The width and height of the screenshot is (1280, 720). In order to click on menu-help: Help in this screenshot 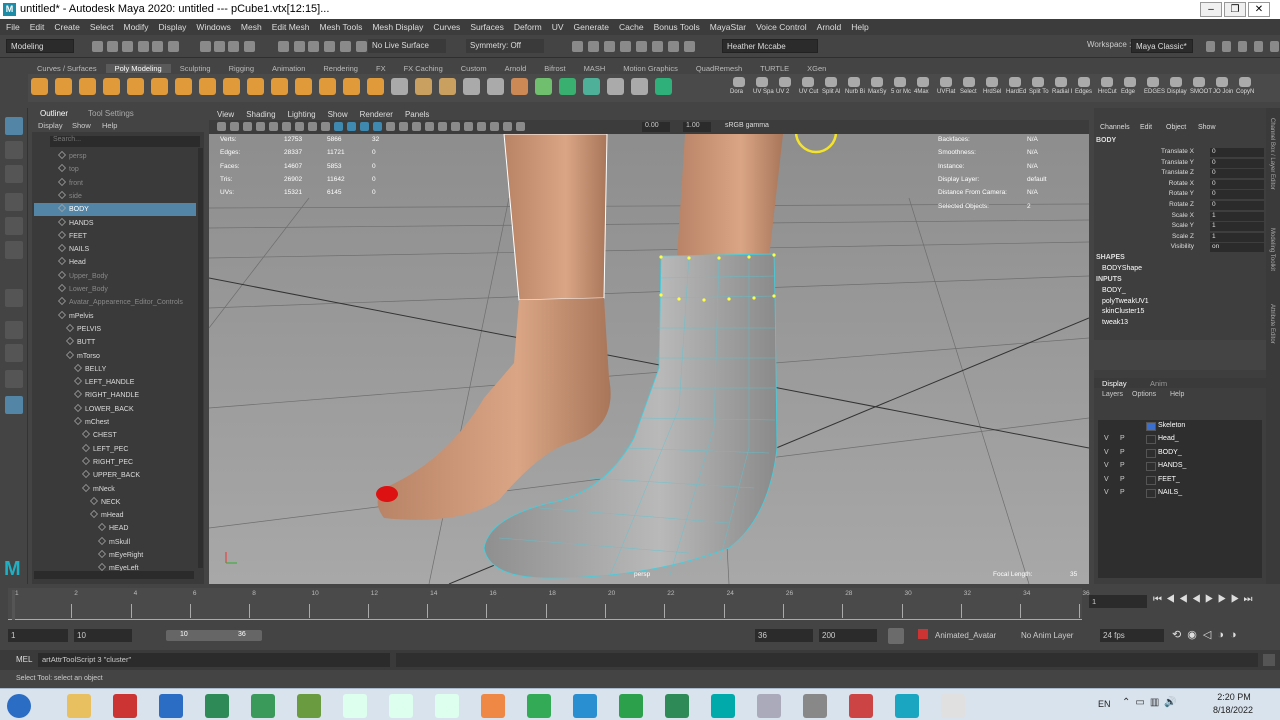, I will do `click(859, 27)`.